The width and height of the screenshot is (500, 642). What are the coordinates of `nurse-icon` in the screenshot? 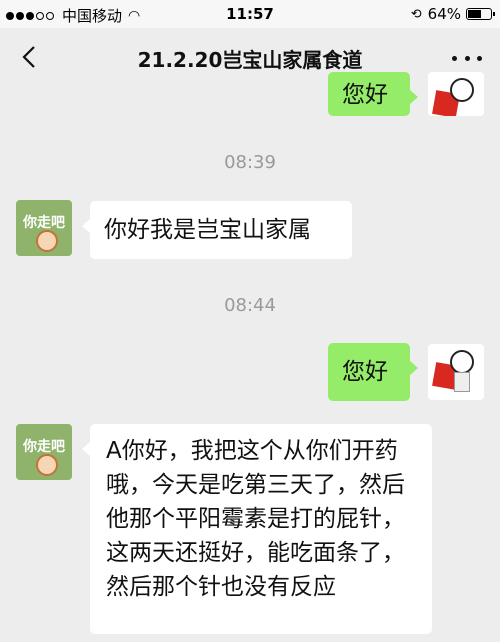 It's located at (462, 362).